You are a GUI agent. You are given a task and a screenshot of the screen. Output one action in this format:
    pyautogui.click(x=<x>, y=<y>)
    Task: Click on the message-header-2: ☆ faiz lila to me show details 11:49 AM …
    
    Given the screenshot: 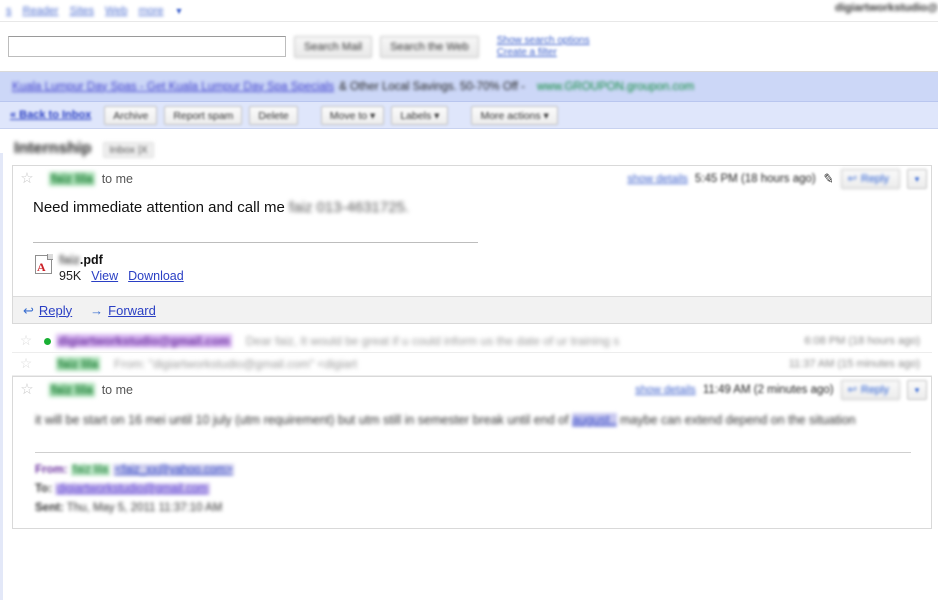 What is the action you would take?
    pyautogui.click(x=472, y=390)
    